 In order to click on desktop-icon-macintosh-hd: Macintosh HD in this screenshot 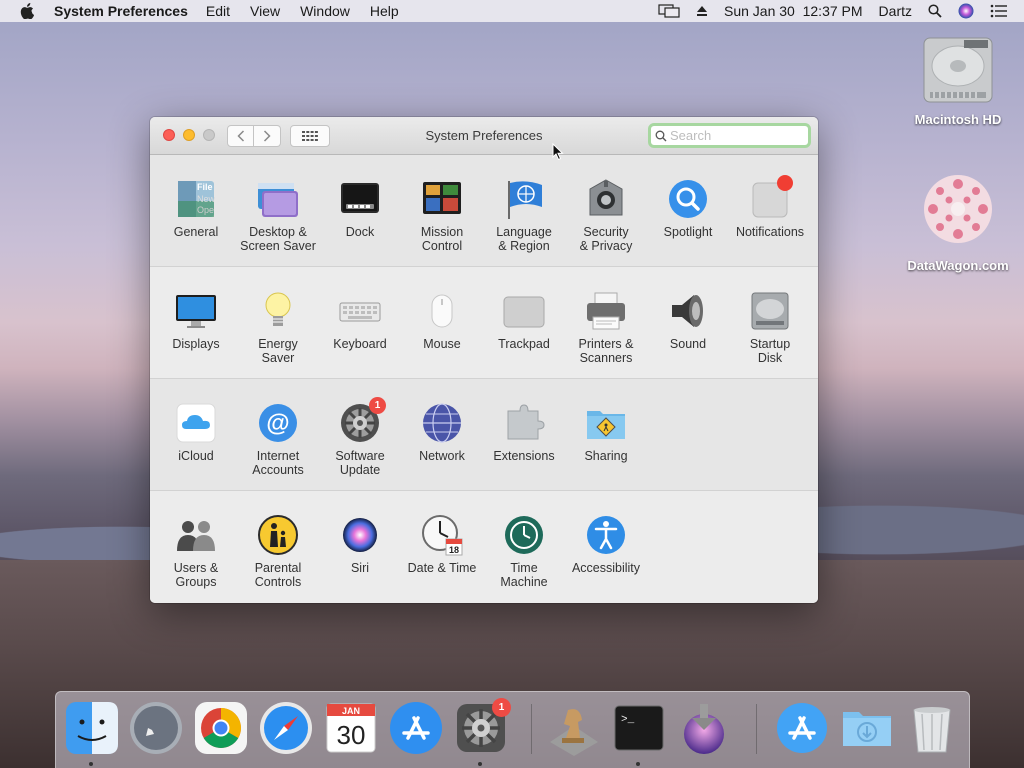, I will do `click(958, 79)`.